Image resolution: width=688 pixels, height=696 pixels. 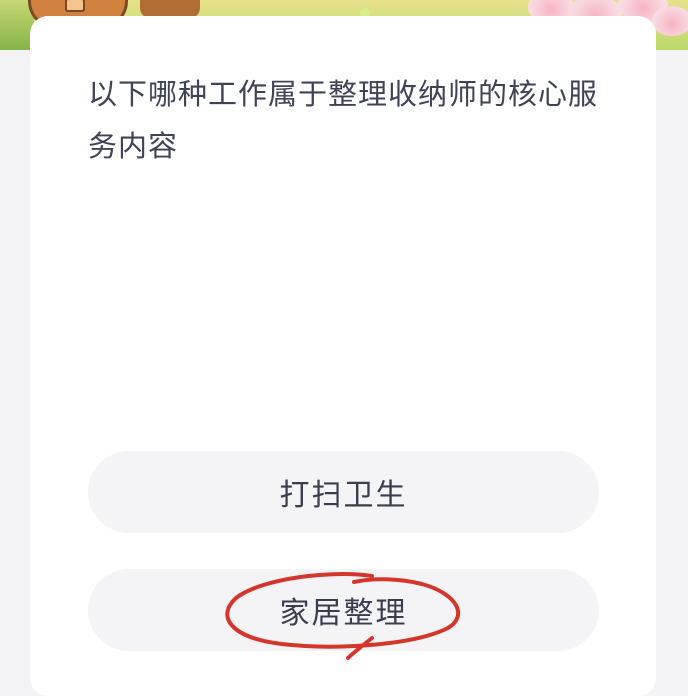 I want to click on answer-option-2: 家居整理, so click(x=343, y=610).